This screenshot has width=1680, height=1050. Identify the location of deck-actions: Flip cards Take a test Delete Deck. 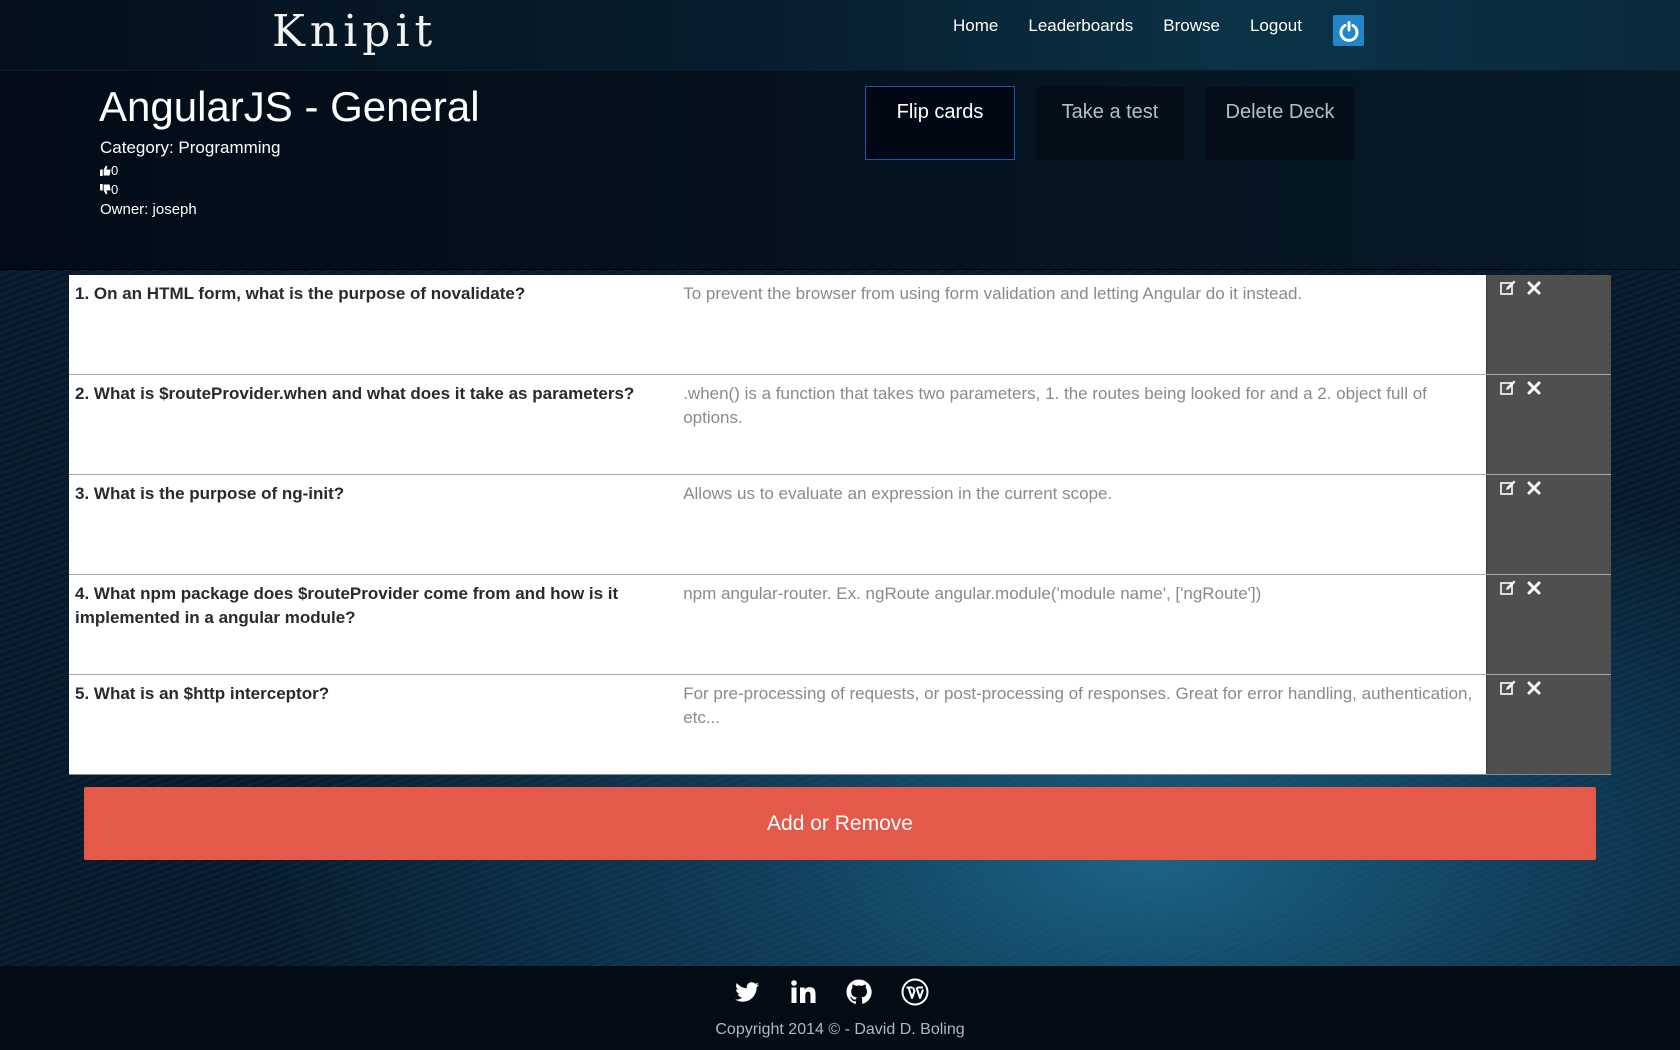
(1110, 123).